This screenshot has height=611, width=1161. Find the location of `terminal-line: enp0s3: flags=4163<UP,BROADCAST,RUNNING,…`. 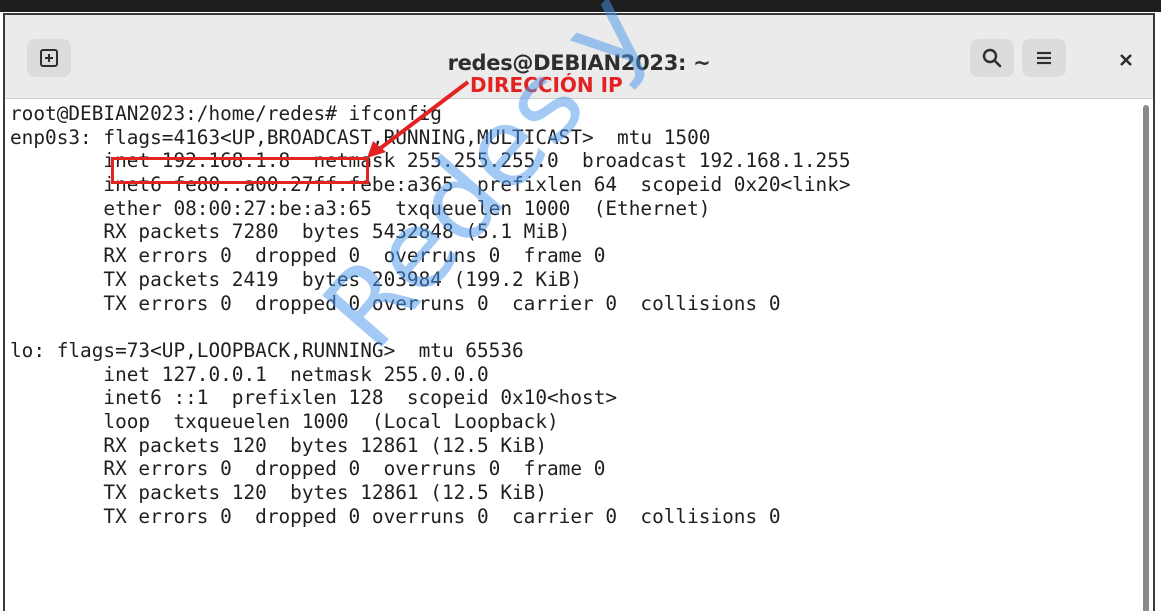

terminal-line: enp0s3: flags=4163<UP,BROADCAST,RUNNING,… is located at coordinates (360, 137).